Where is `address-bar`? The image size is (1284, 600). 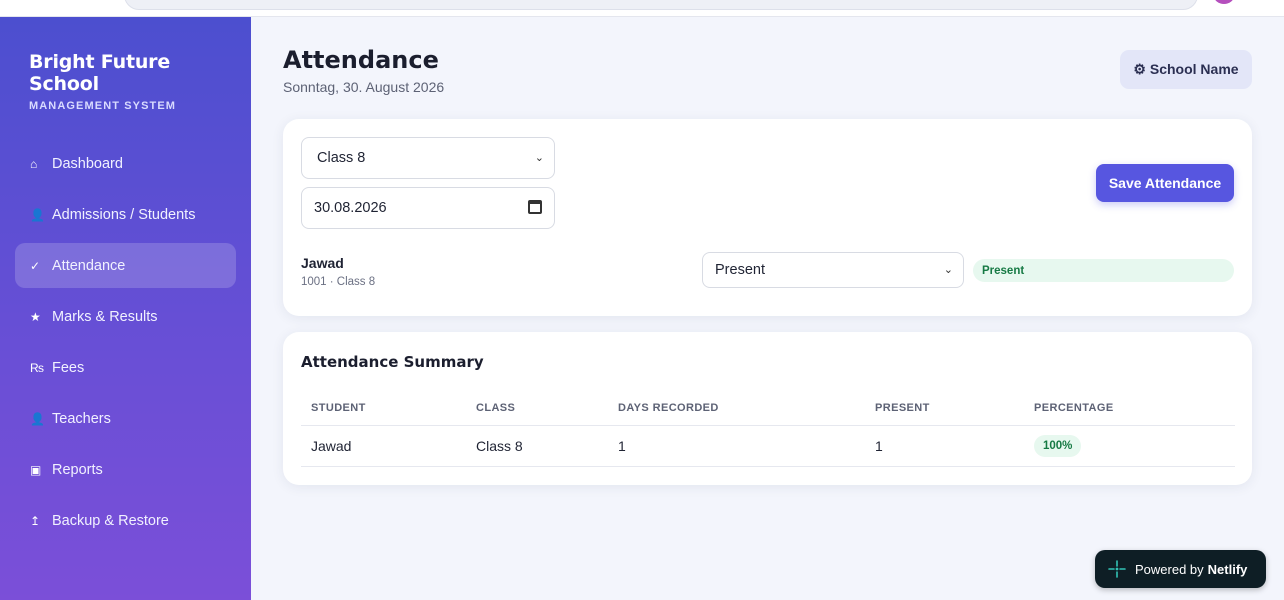 address-bar is located at coordinates (661, 5).